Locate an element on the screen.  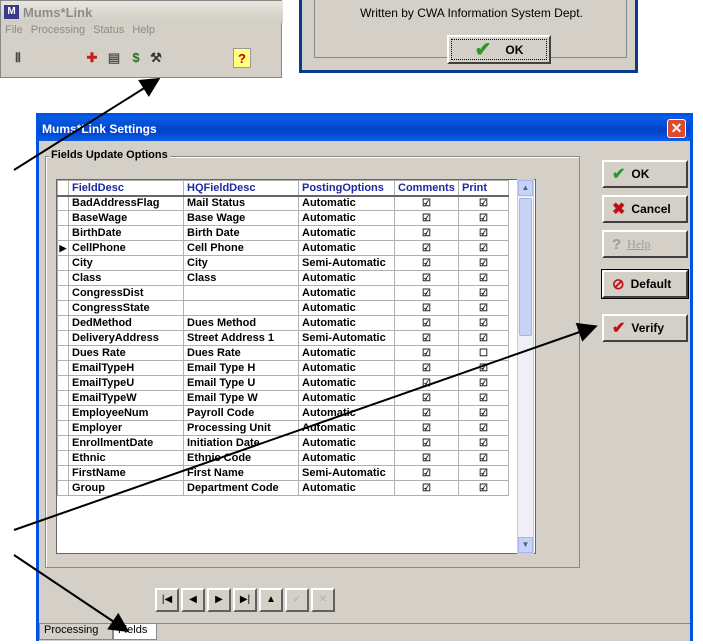
close-button: ✕ is located at coordinates (676, 128).